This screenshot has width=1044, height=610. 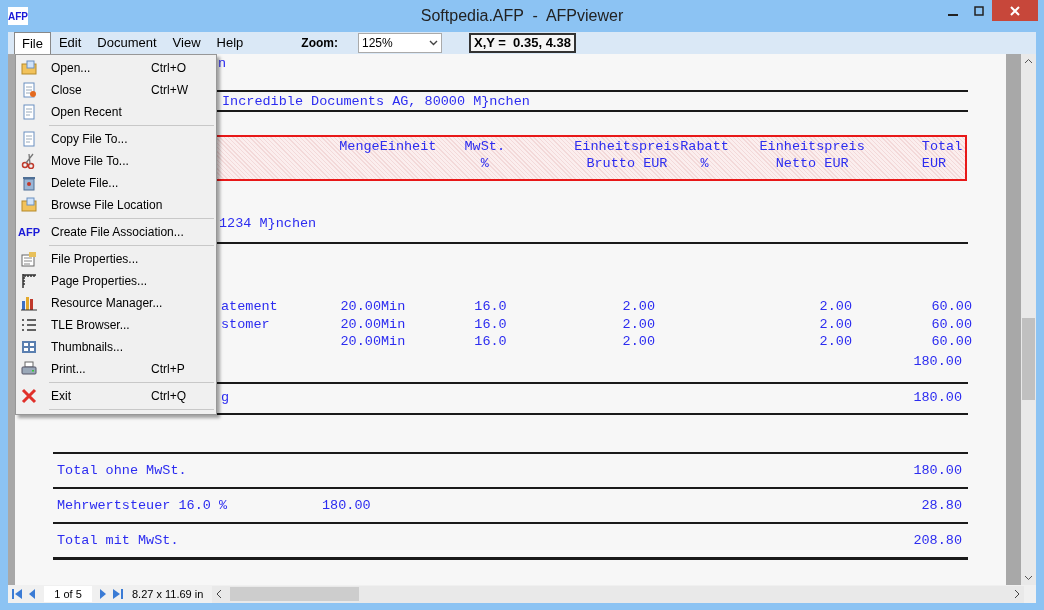 I want to click on grid-icon, so click(x=29, y=347).